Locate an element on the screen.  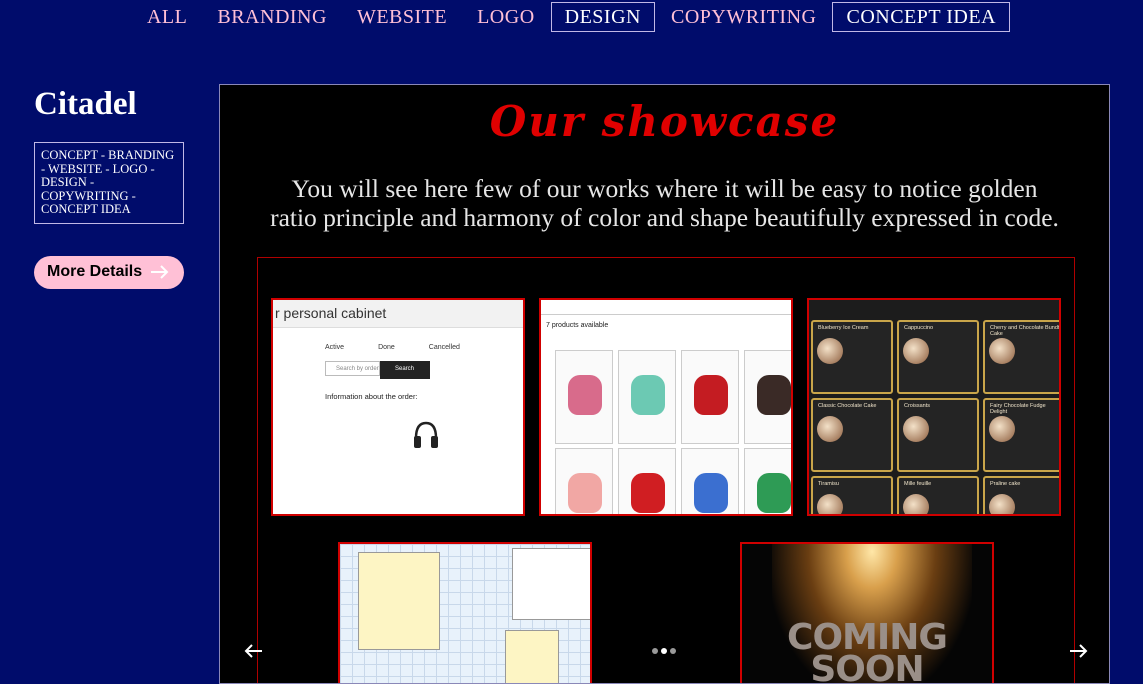
cabinet-search-input: Search by order is located at coordinates (352, 368).